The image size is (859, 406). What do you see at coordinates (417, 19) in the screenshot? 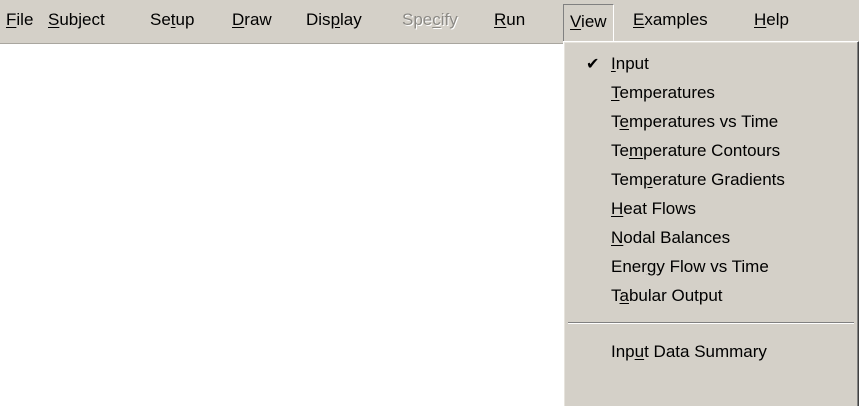
I see `menu-specify-pre: Spe` at bounding box center [417, 19].